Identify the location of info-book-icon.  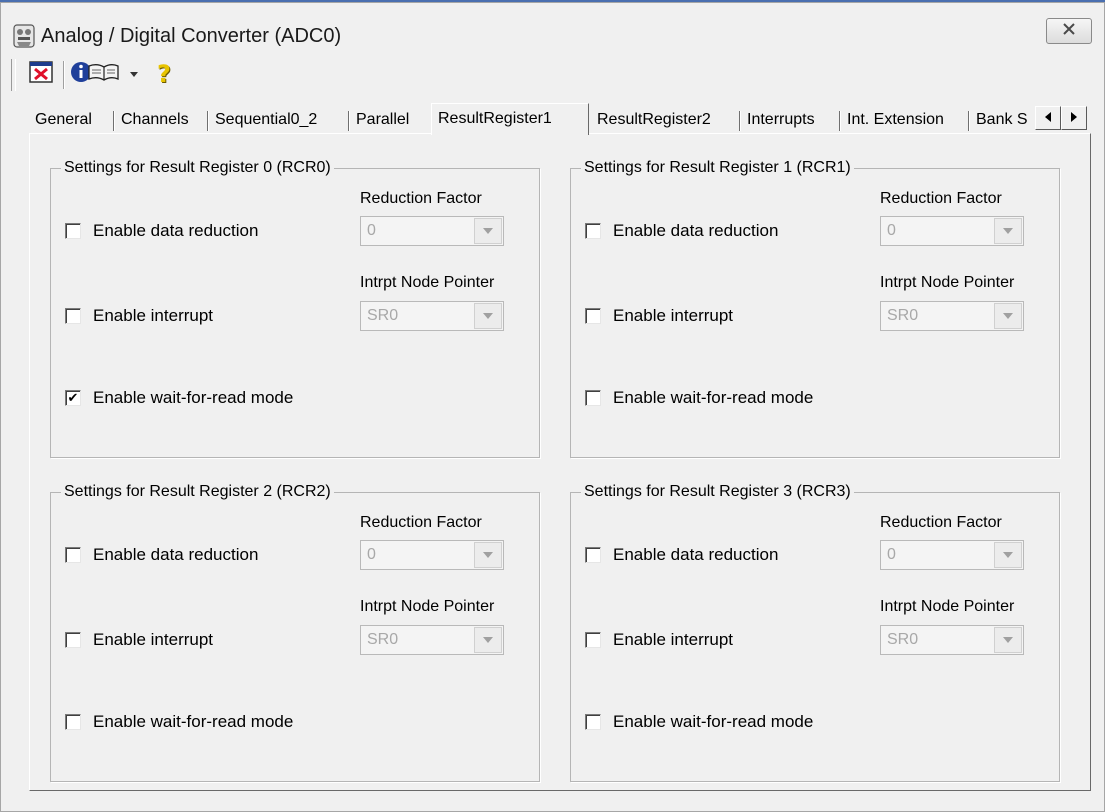
(95, 74).